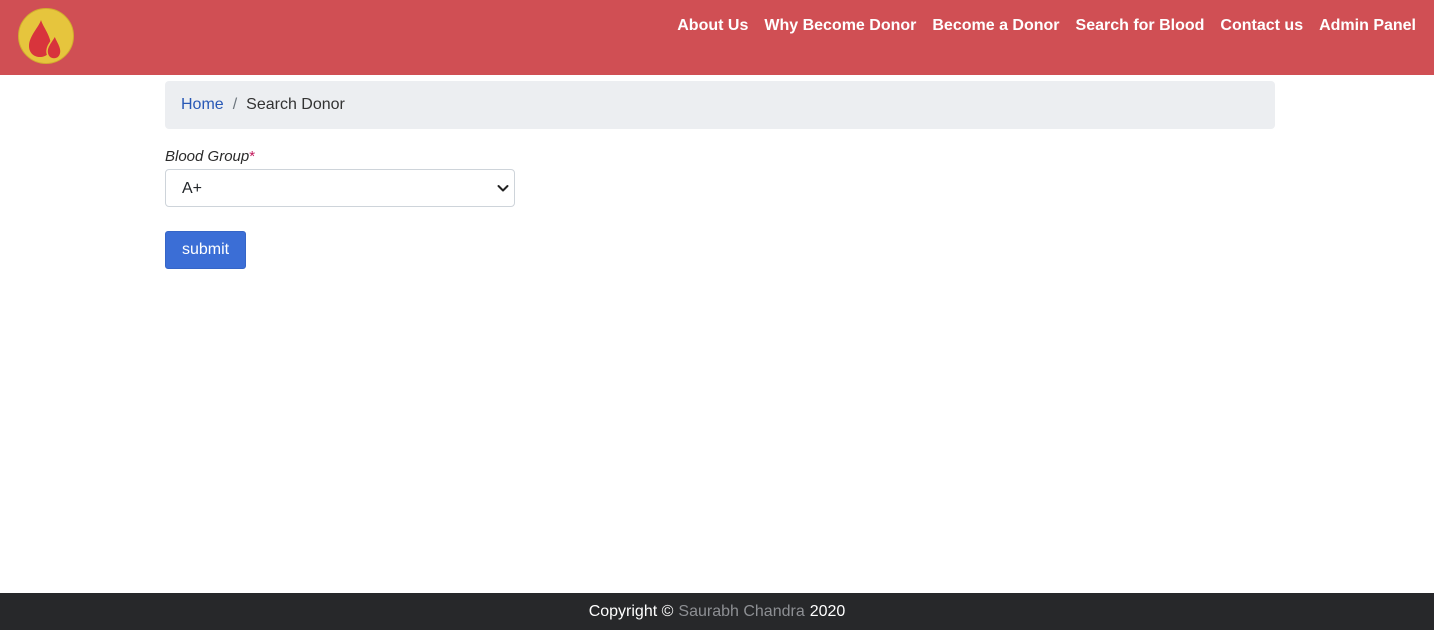 This screenshot has width=1434, height=630. What do you see at coordinates (295, 104) in the screenshot?
I see `breadcrumb-current-page: Search Donor` at bounding box center [295, 104].